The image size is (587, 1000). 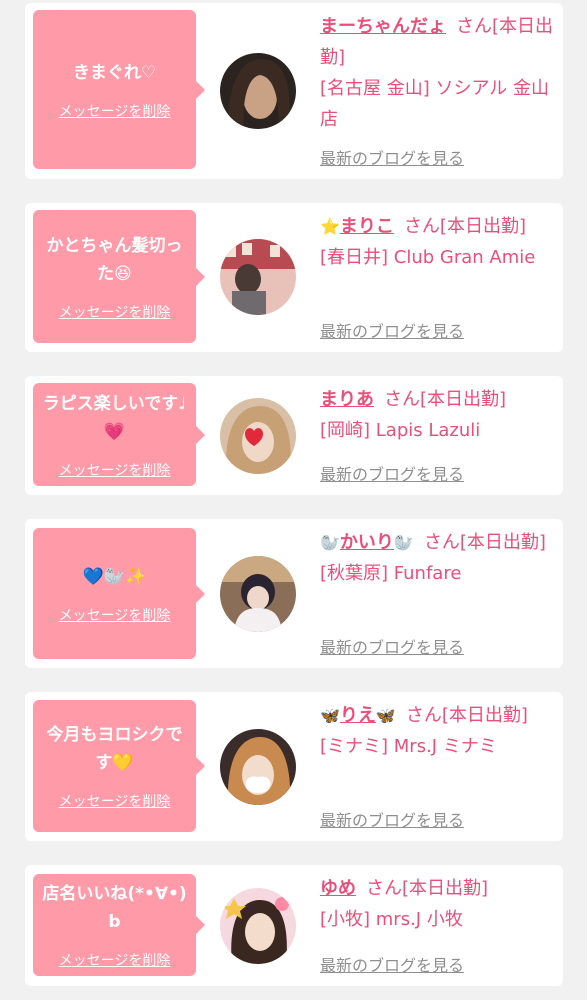 What do you see at coordinates (435, 104) in the screenshot?
I see `shop-name: [名古屋 金山] ソシアル 金山店` at bounding box center [435, 104].